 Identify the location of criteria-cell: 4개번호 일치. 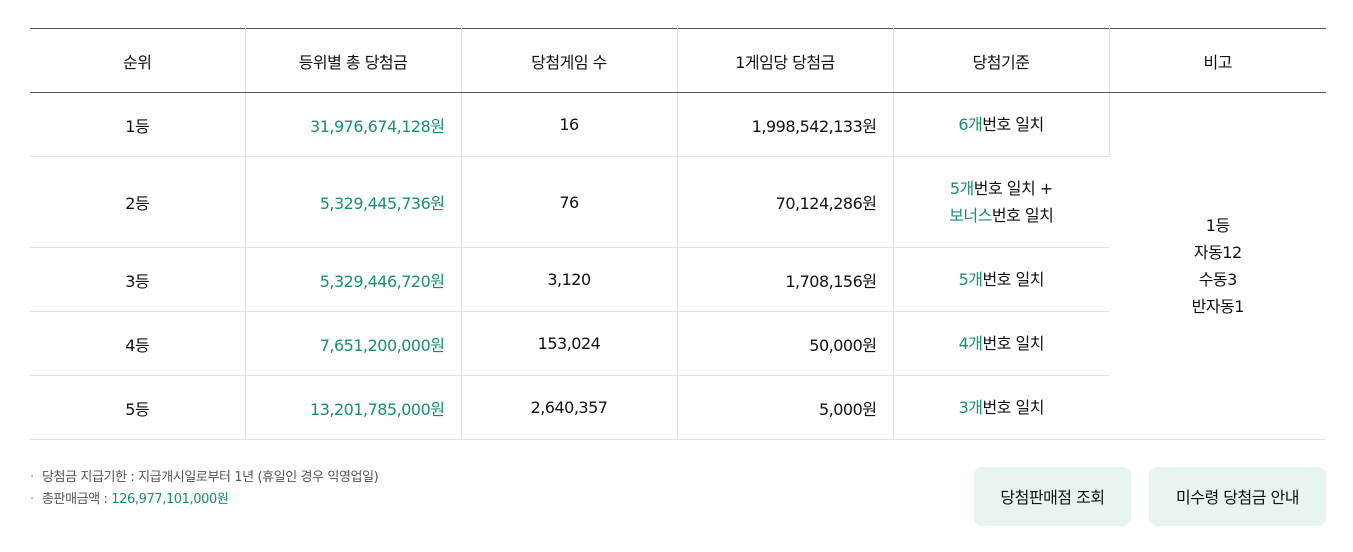
(1001, 343).